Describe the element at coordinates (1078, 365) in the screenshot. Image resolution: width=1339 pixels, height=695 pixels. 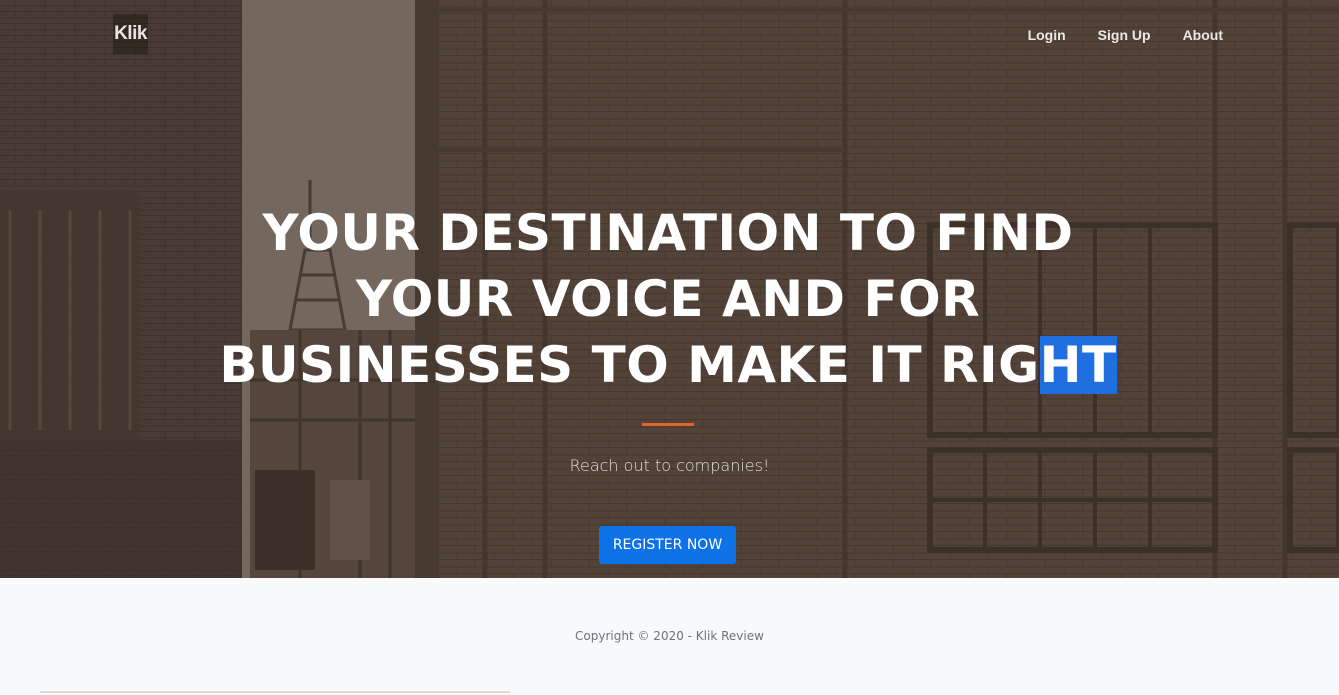
I see `headline-selected-text: HT` at that location.